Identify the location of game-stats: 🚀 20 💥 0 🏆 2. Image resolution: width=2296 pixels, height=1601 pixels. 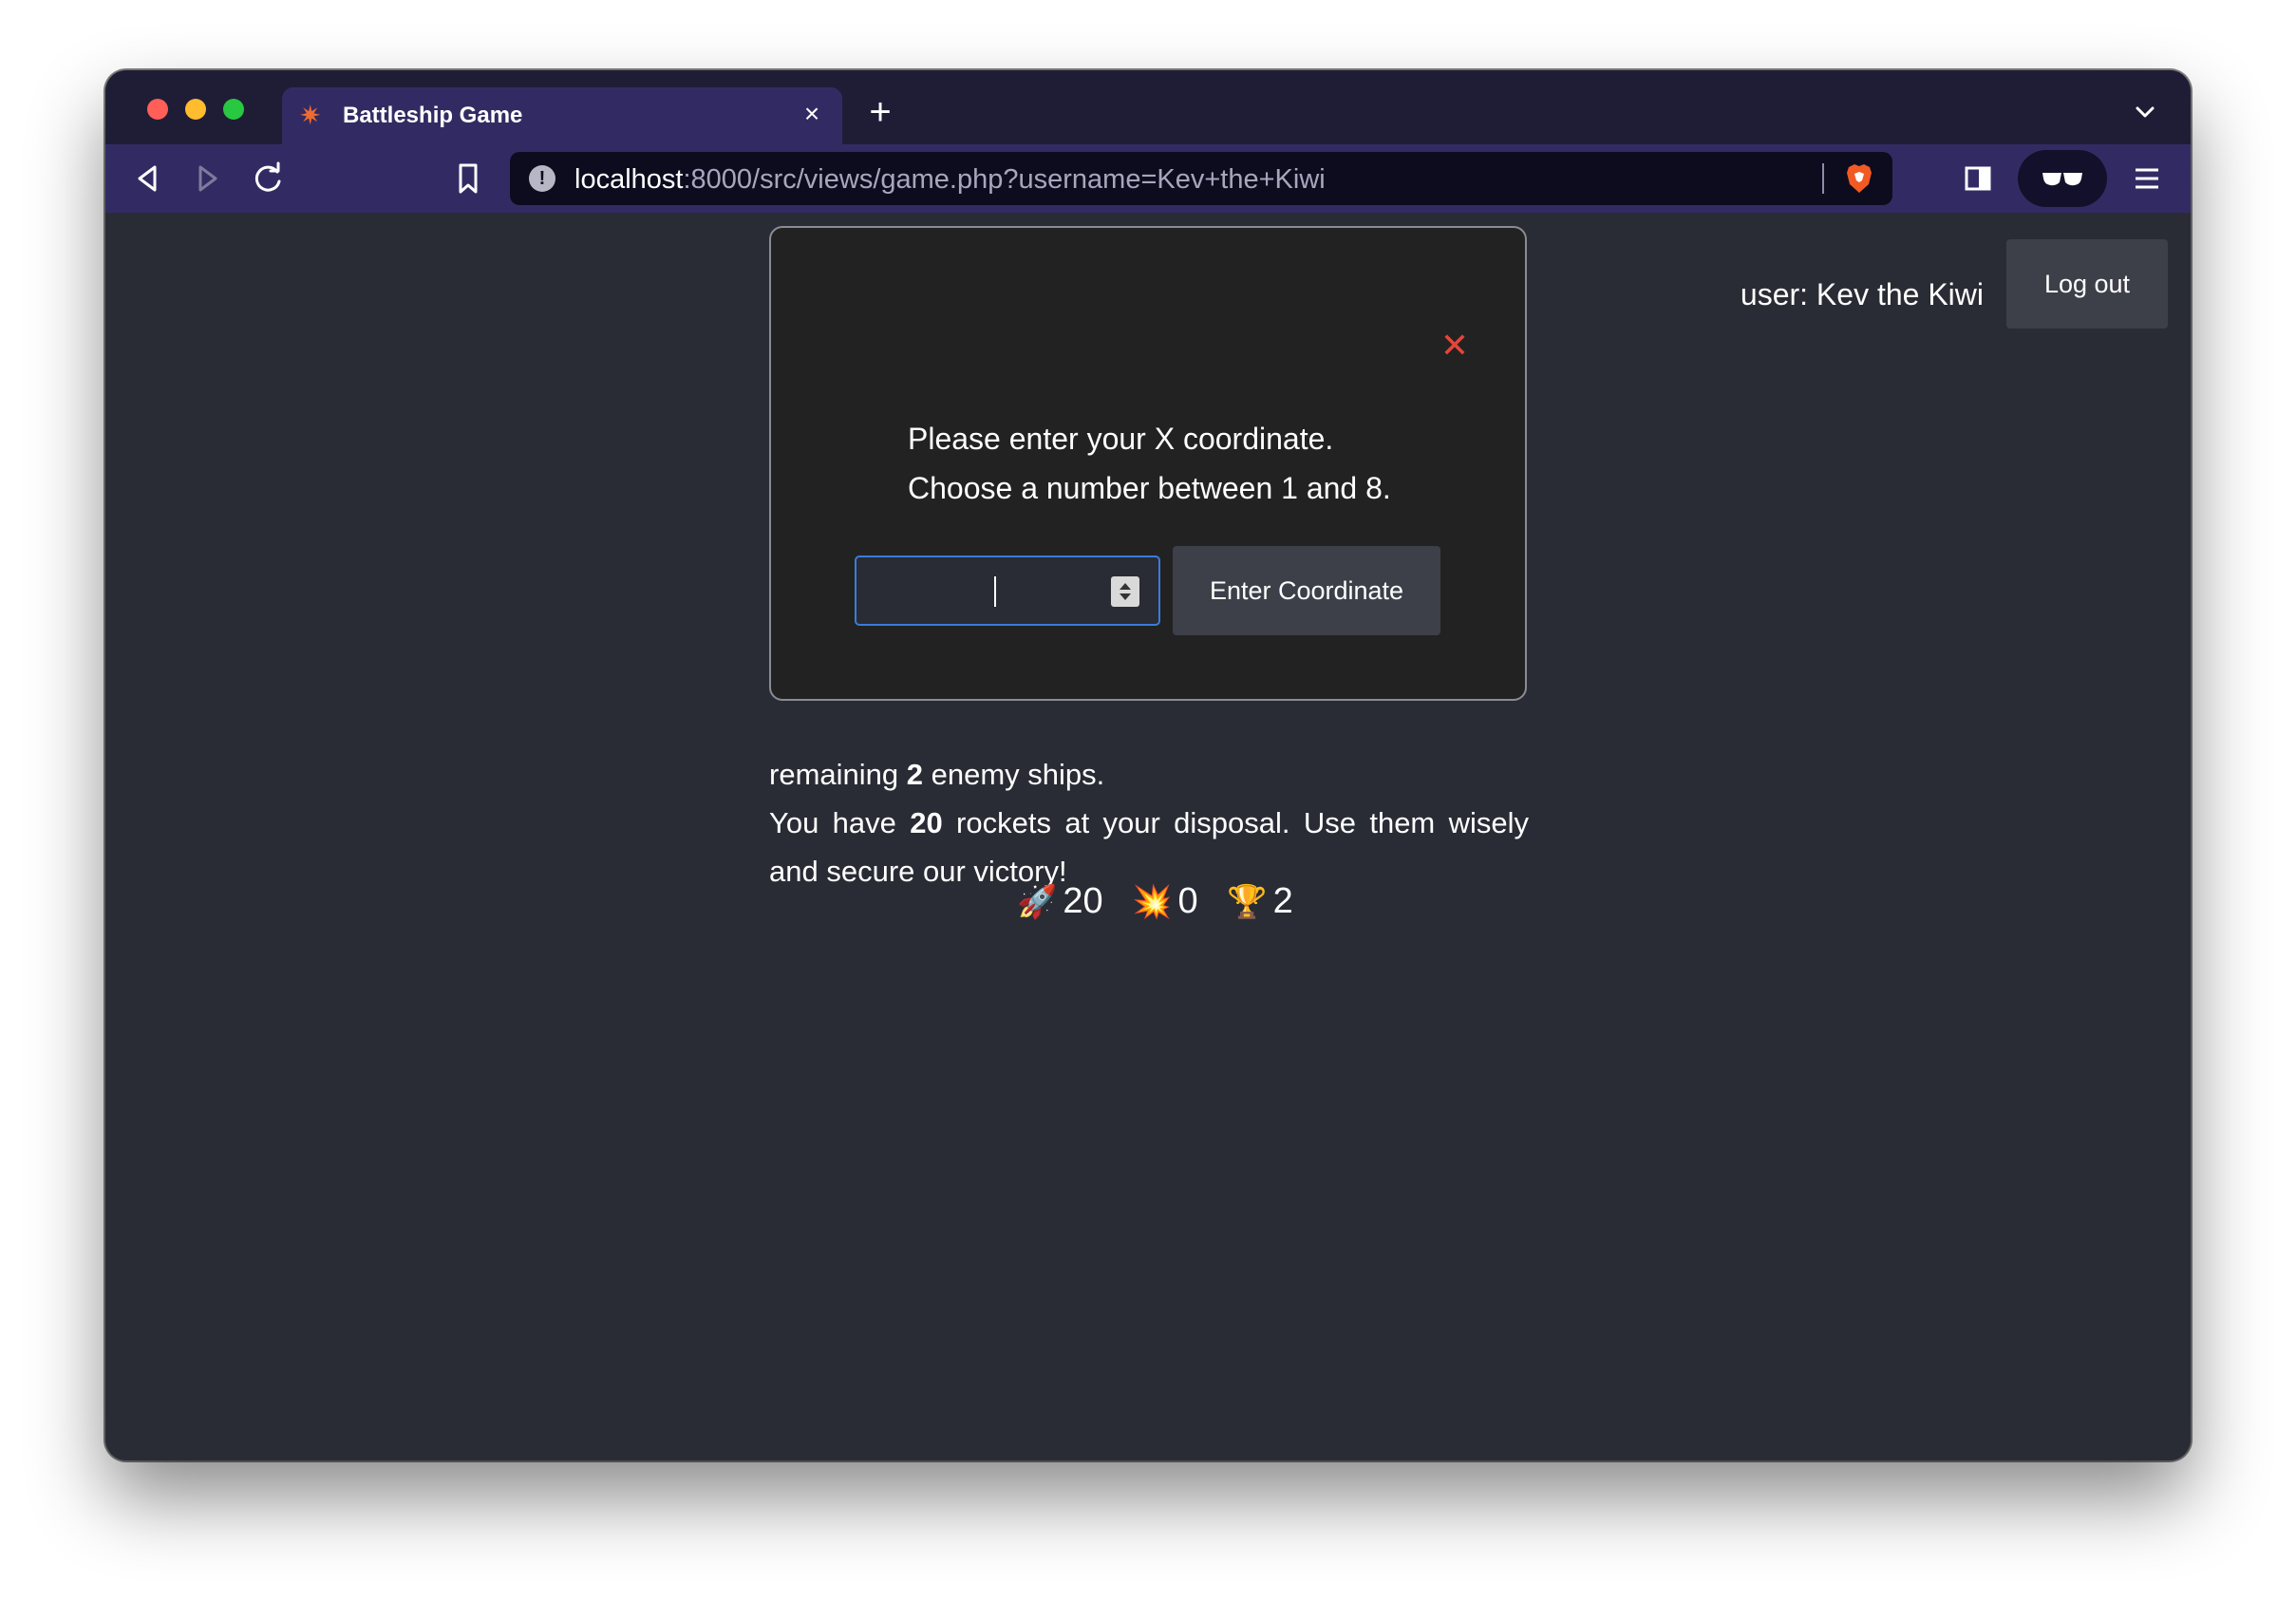
(1164, 901).